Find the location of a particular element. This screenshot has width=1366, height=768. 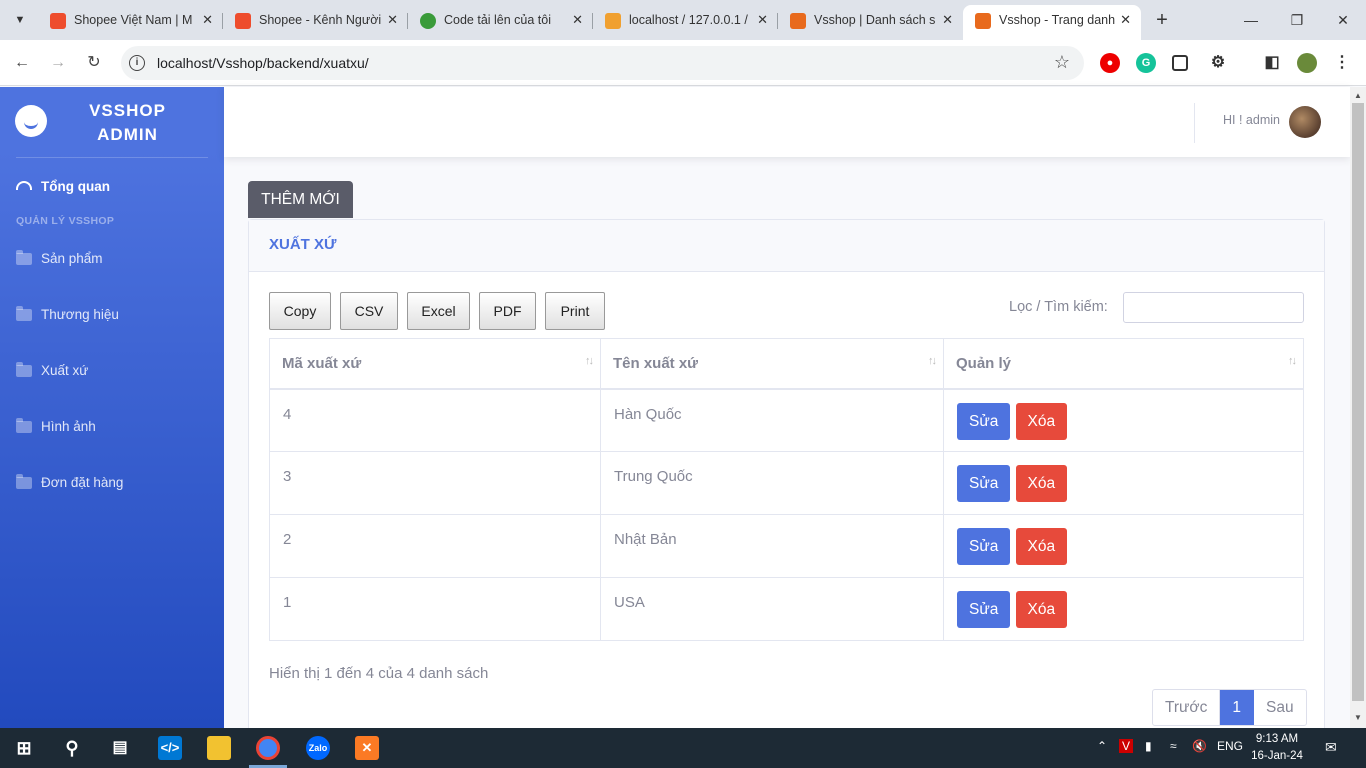

column-header-name: Tên xuất xứ ↑↓ is located at coordinates (772, 364).